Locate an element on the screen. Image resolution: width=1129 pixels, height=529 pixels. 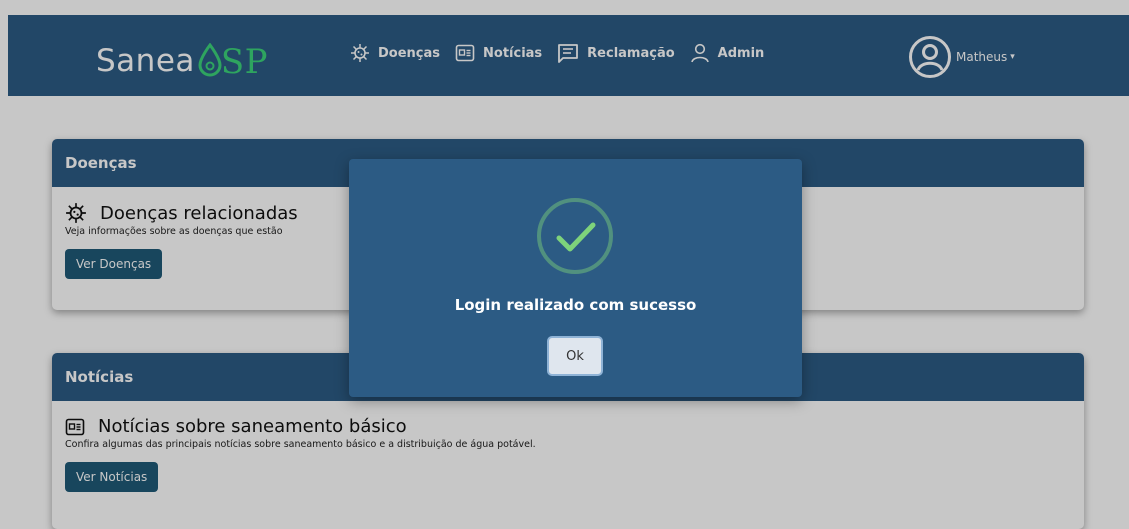
ok-button: Ok is located at coordinates (575, 356).